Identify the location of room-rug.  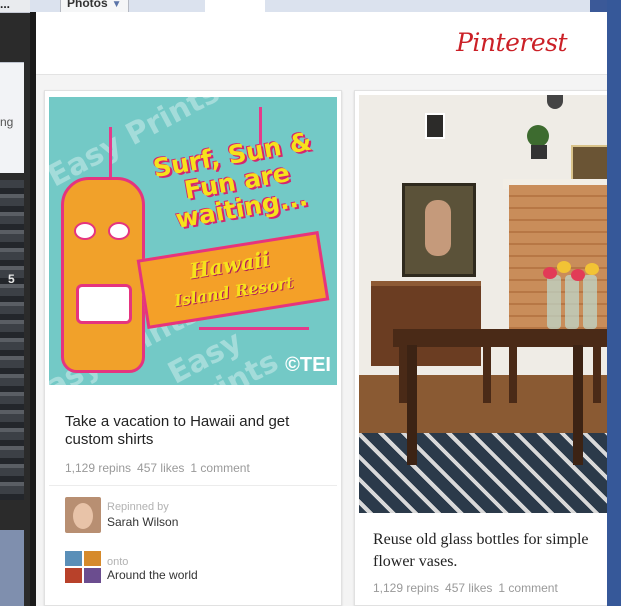
(483, 473).